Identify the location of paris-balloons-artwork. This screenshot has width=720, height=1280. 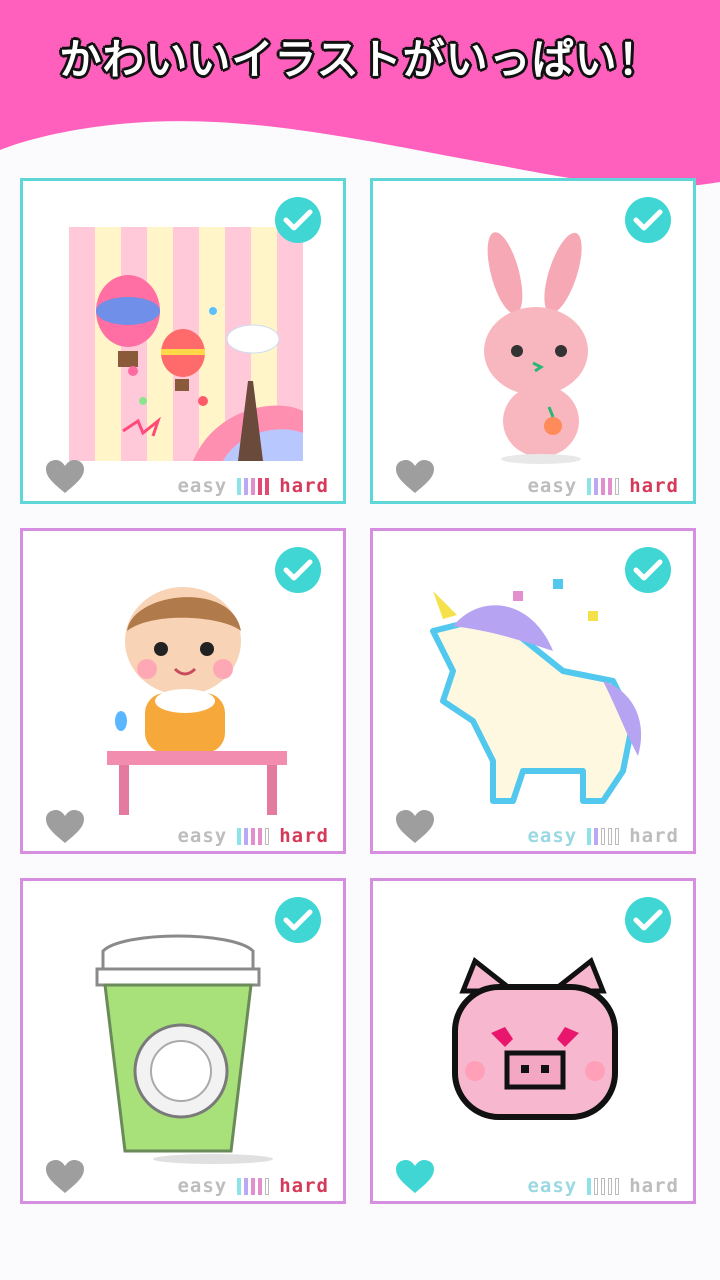
(186, 344).